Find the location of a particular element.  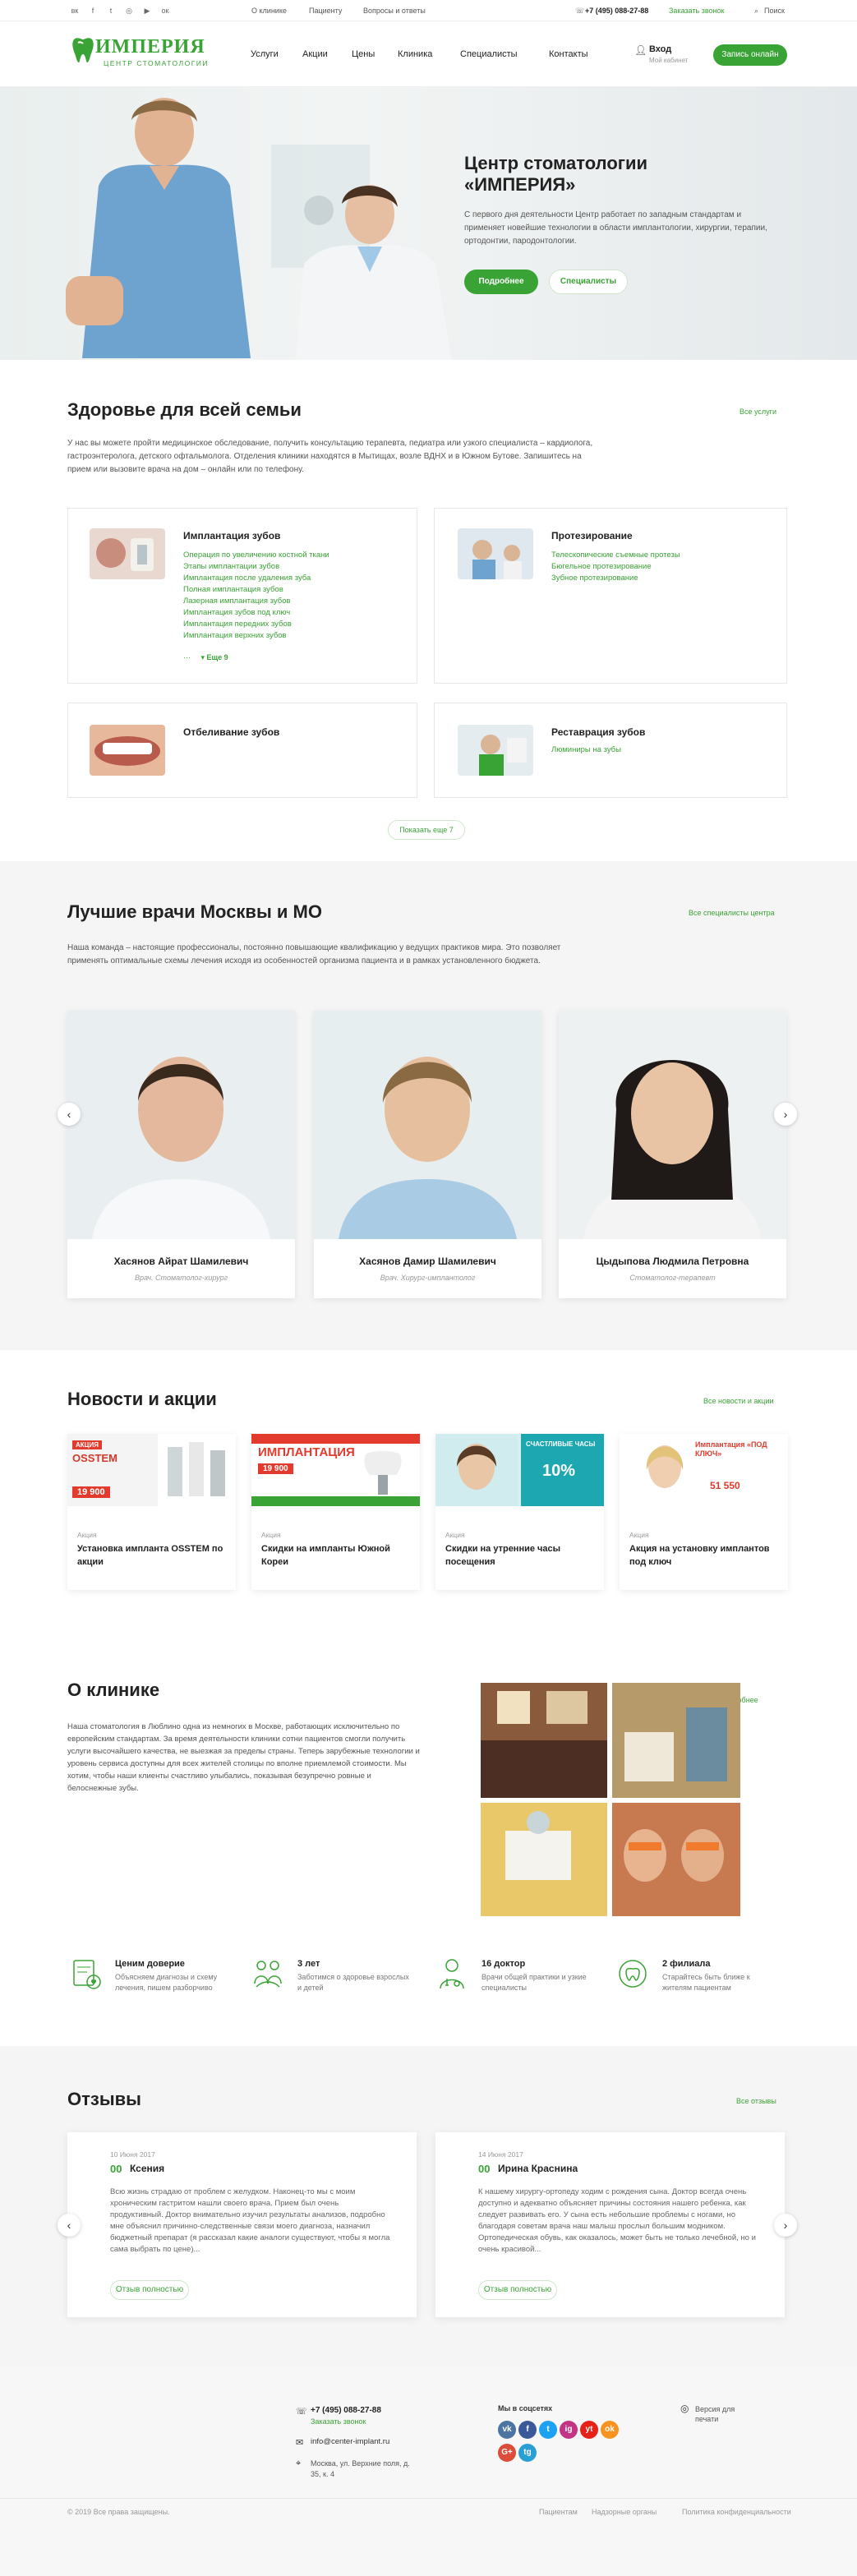

topbar-callback: Заказать звонок is located at coordinates (696, 11).